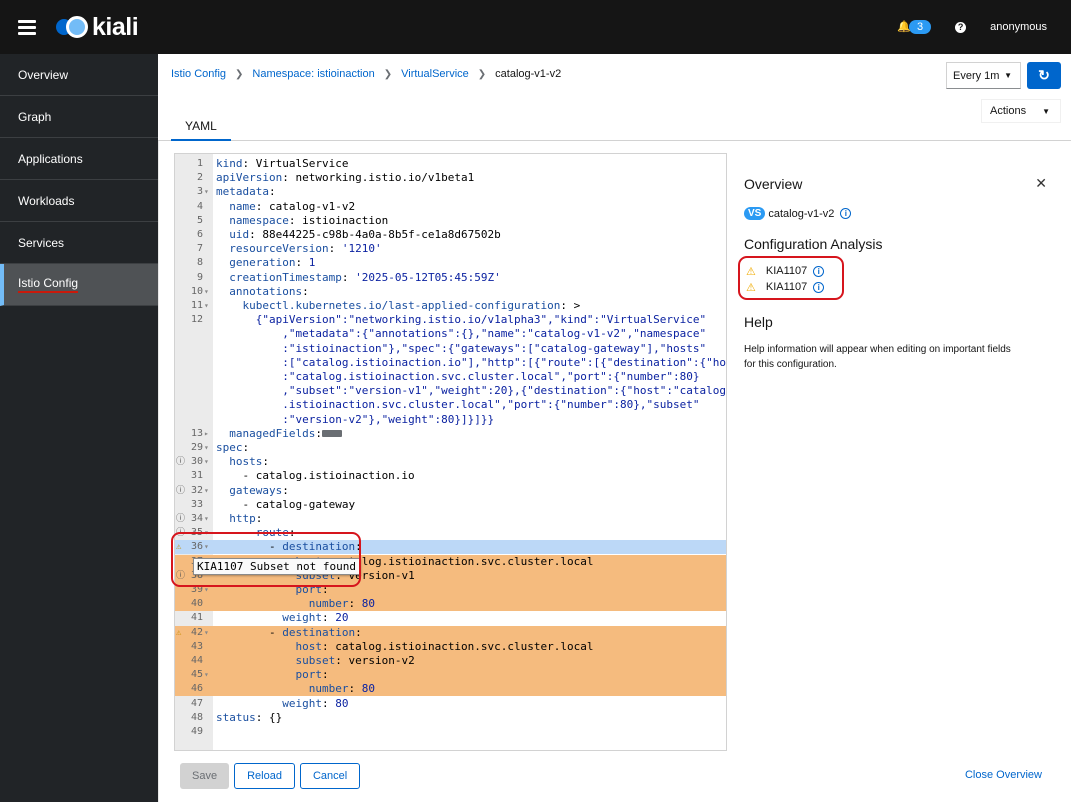 The image size is (1071, 802). I want to click on code-line: 46 number: 80, so click(450, 689).